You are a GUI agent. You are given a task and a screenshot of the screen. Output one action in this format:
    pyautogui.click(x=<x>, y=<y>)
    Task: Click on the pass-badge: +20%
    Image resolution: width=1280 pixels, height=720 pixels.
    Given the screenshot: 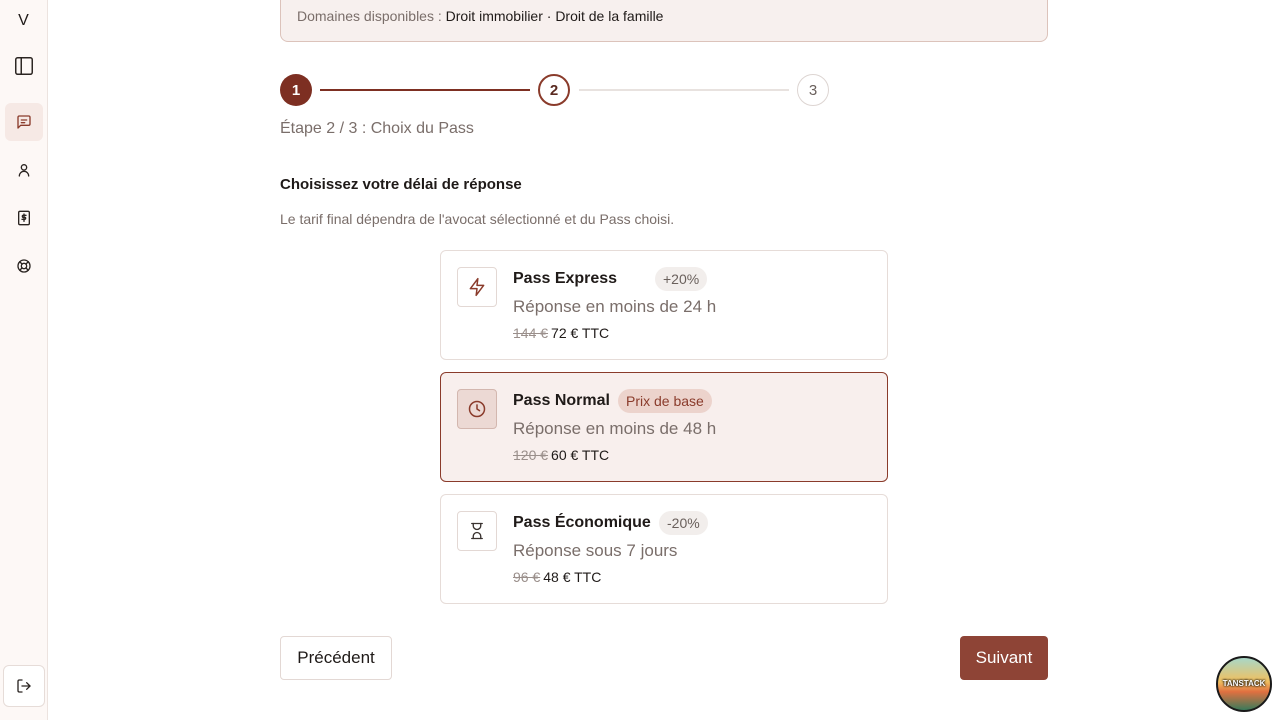 What is the action you would take?
    pyautogui.click(x=681, y=279)
    